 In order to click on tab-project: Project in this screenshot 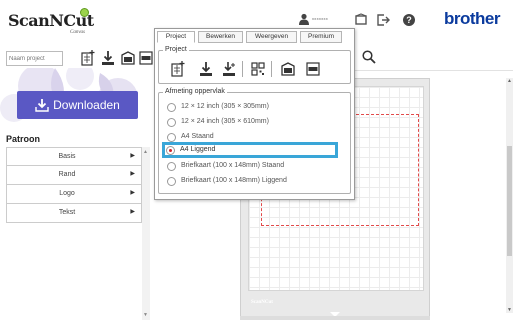, I will do `click(176, 37)`.